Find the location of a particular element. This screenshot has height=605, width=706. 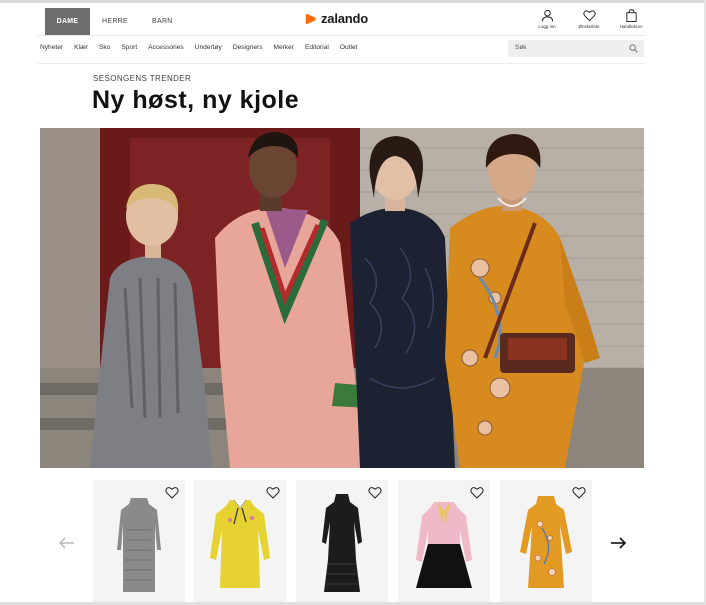

search-input: Søk is located at coordinates (576, 48).